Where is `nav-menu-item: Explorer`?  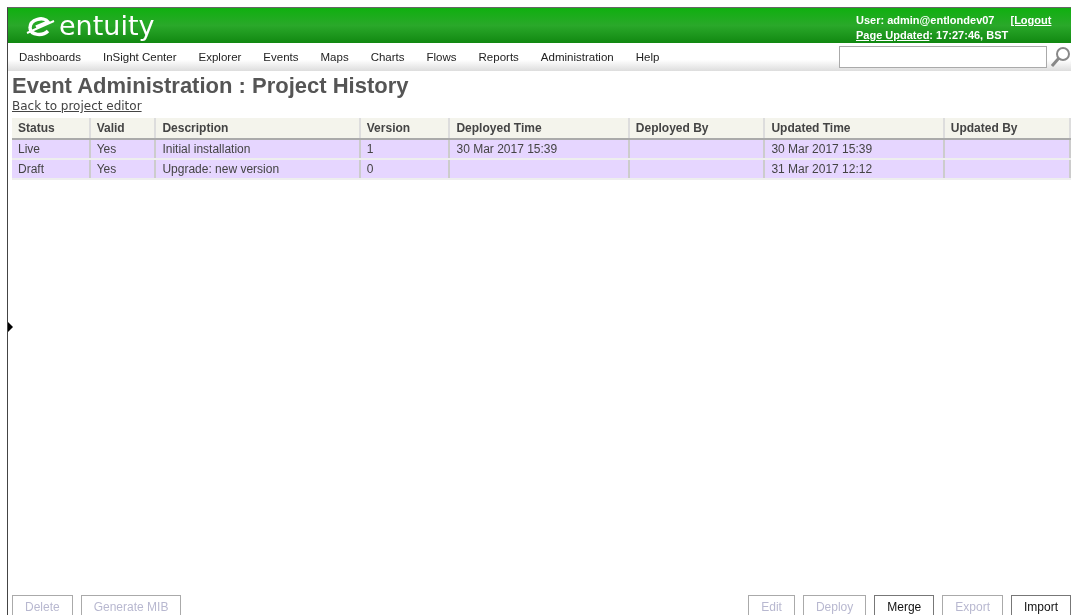 nav-menu-item: Explorer is located at coordinates (220, 57).